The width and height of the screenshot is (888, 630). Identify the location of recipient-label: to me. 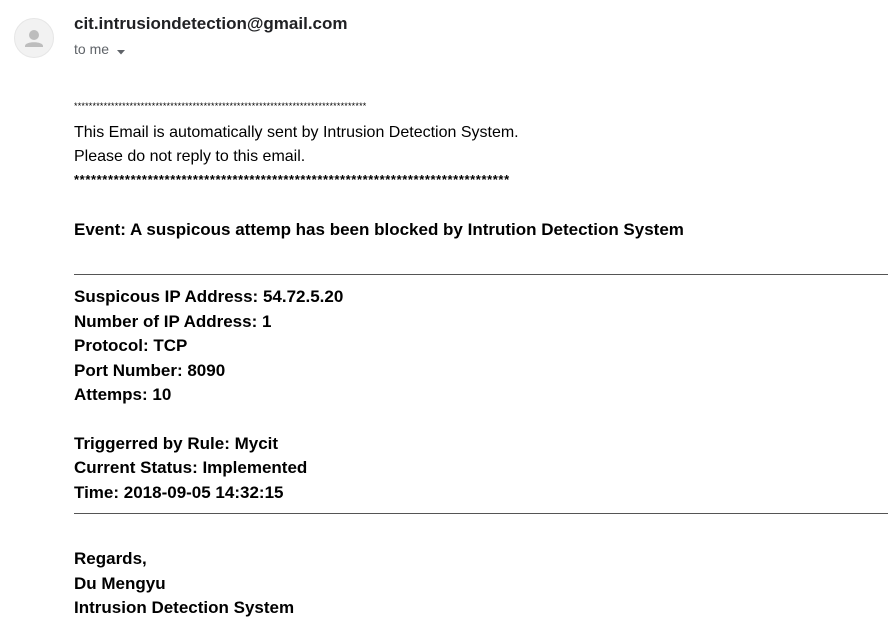
(92, 49).